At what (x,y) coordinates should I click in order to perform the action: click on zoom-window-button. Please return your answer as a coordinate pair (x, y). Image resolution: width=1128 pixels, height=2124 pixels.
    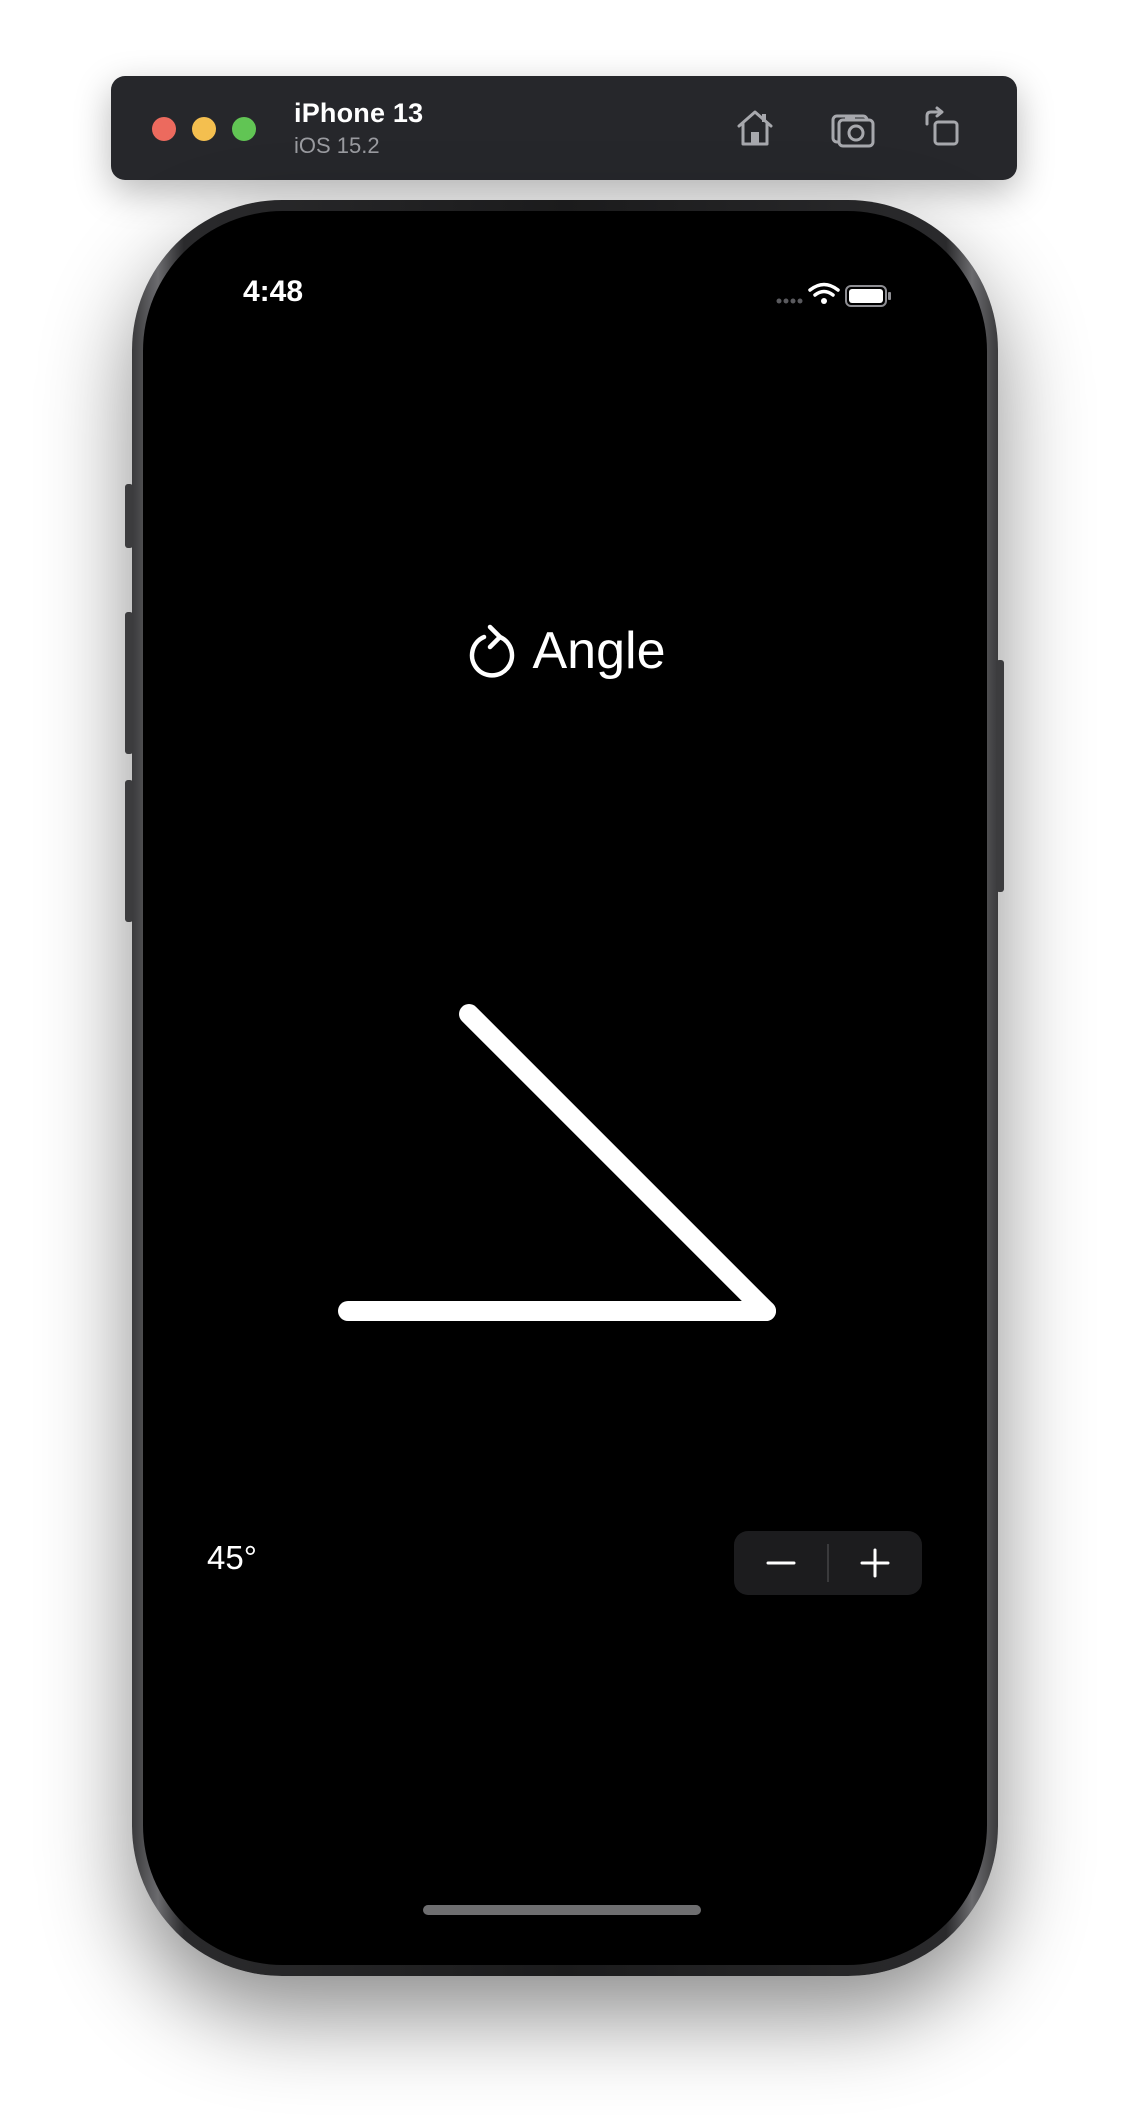
    Looking at the image, I should click on (244, 129).